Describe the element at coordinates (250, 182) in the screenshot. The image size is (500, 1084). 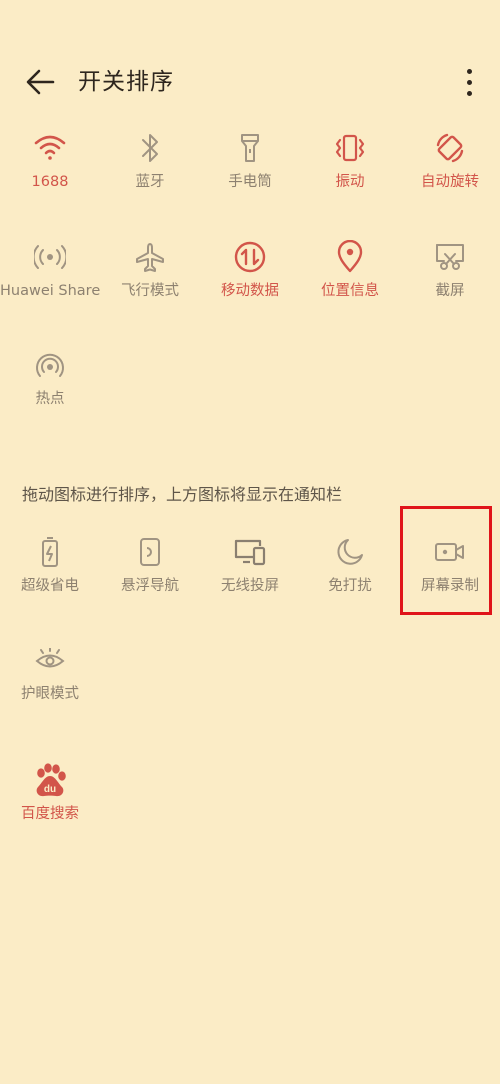
I see `switch-label: 手电筒` at that location.